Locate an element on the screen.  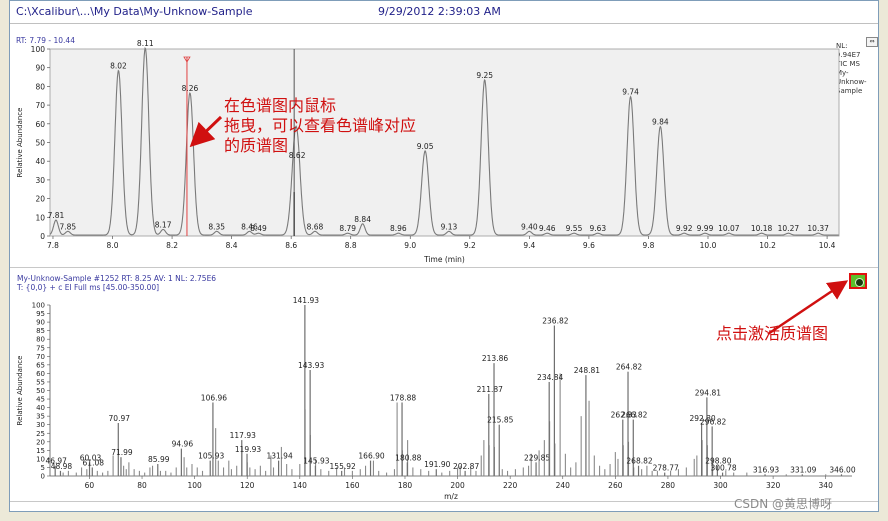
y-tick-label: 85 is located at coordinates (40, 331).